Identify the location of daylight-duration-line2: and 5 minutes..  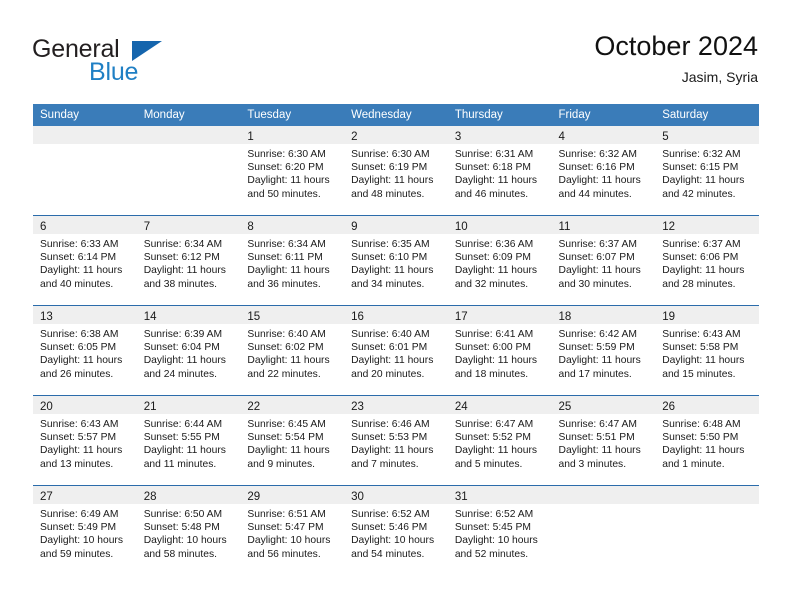
(488, 464).